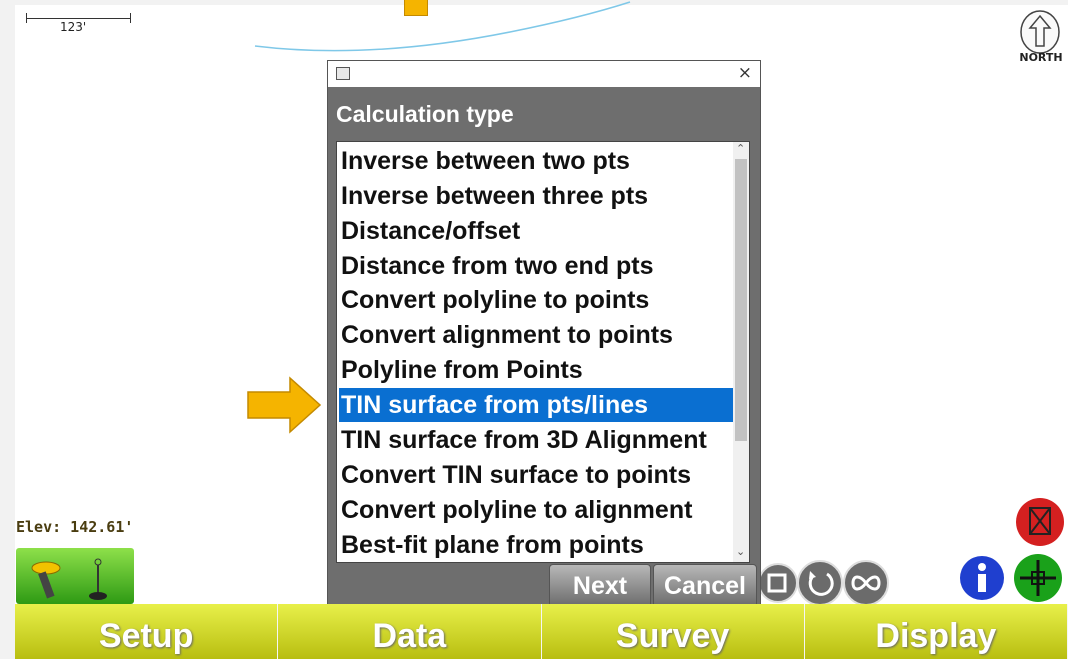  Describe the element at coordinates (536, 510) in the screenshot. I see `list-item: Convert polyline to alignment` at that location.